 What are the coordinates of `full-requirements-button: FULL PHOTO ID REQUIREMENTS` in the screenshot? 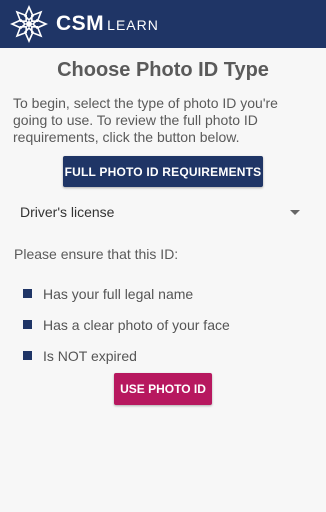 It's located at (163, 171).